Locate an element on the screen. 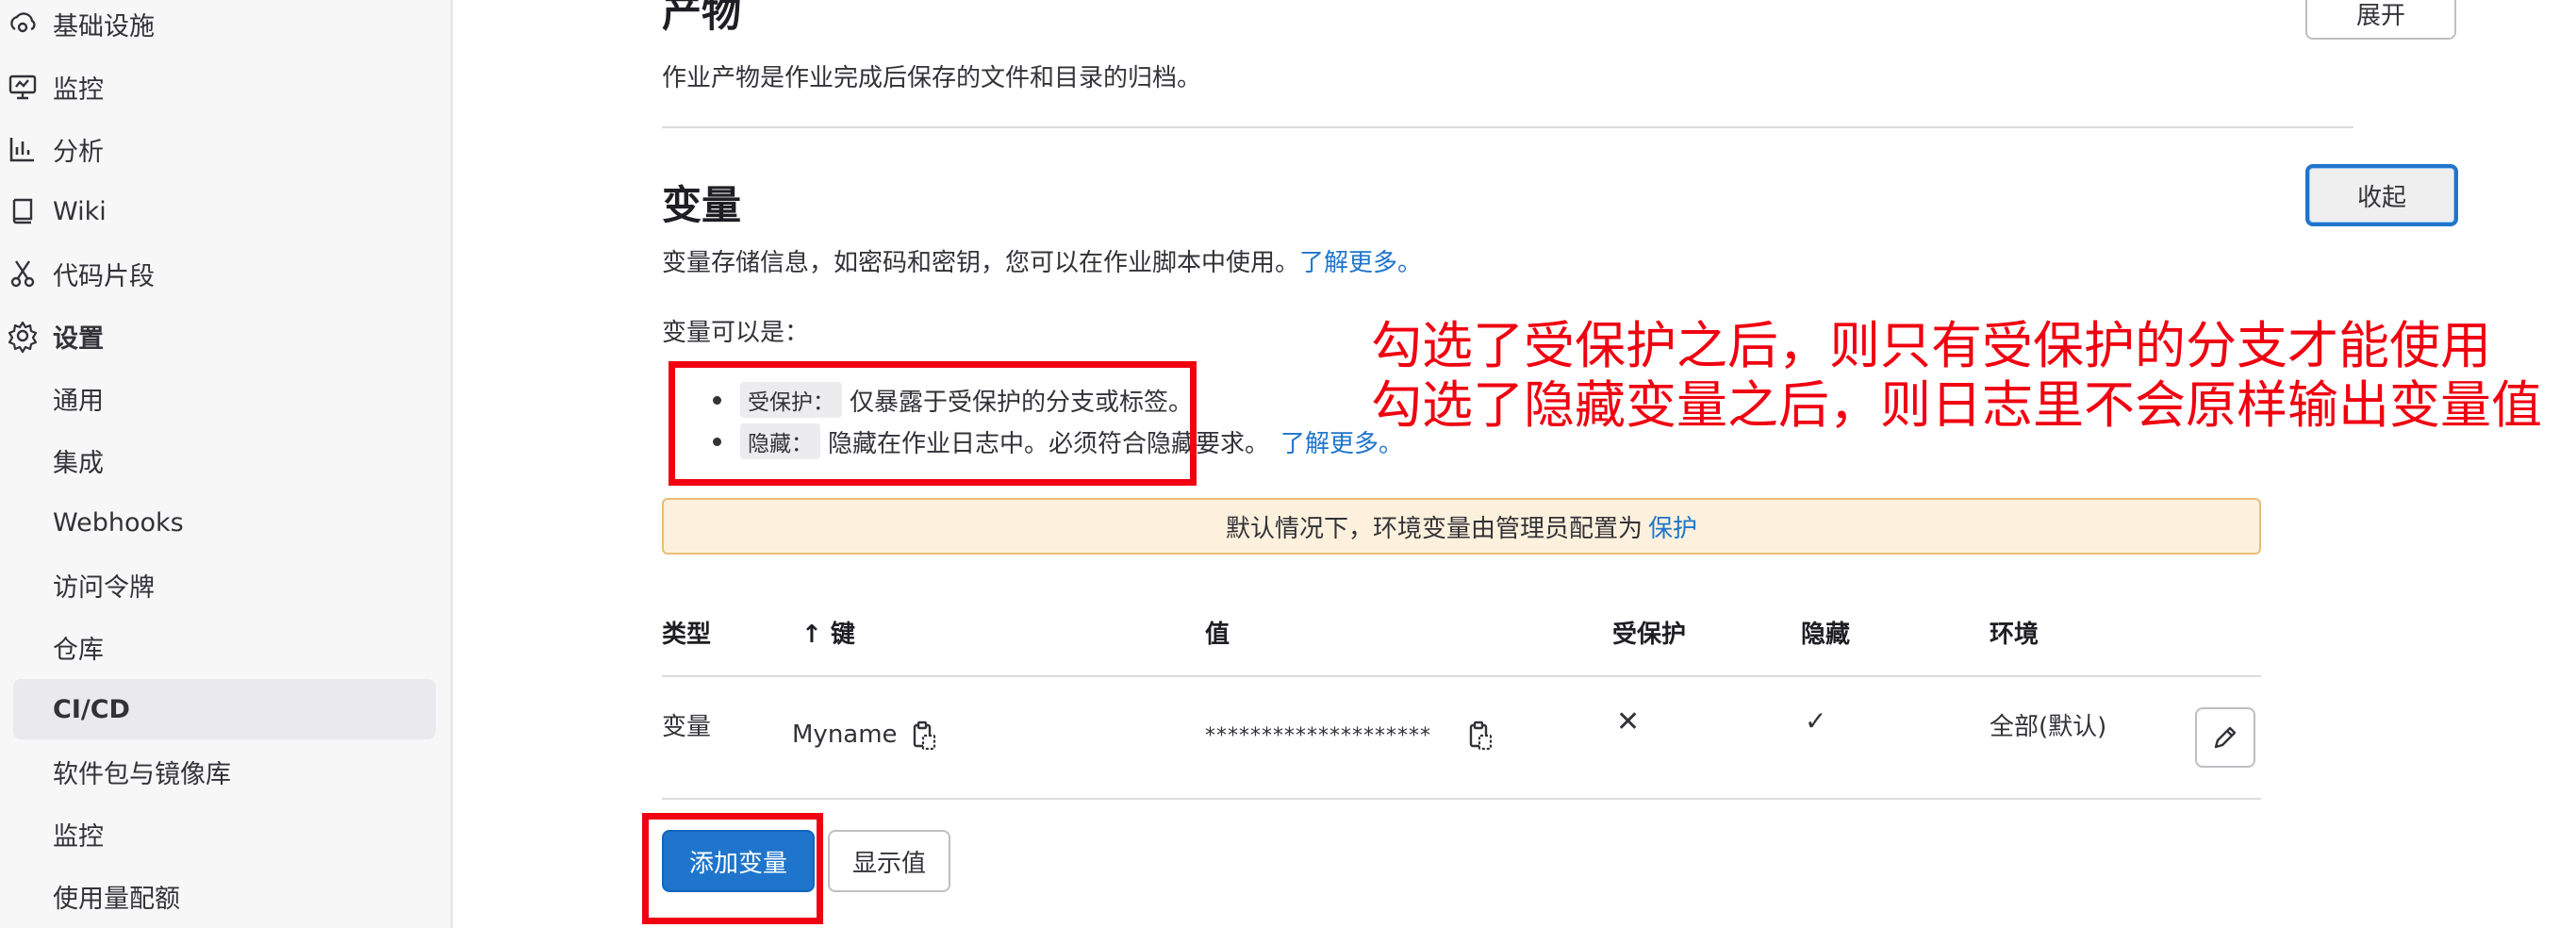  cloud-gear-icon is located at coordinates (23, 22).